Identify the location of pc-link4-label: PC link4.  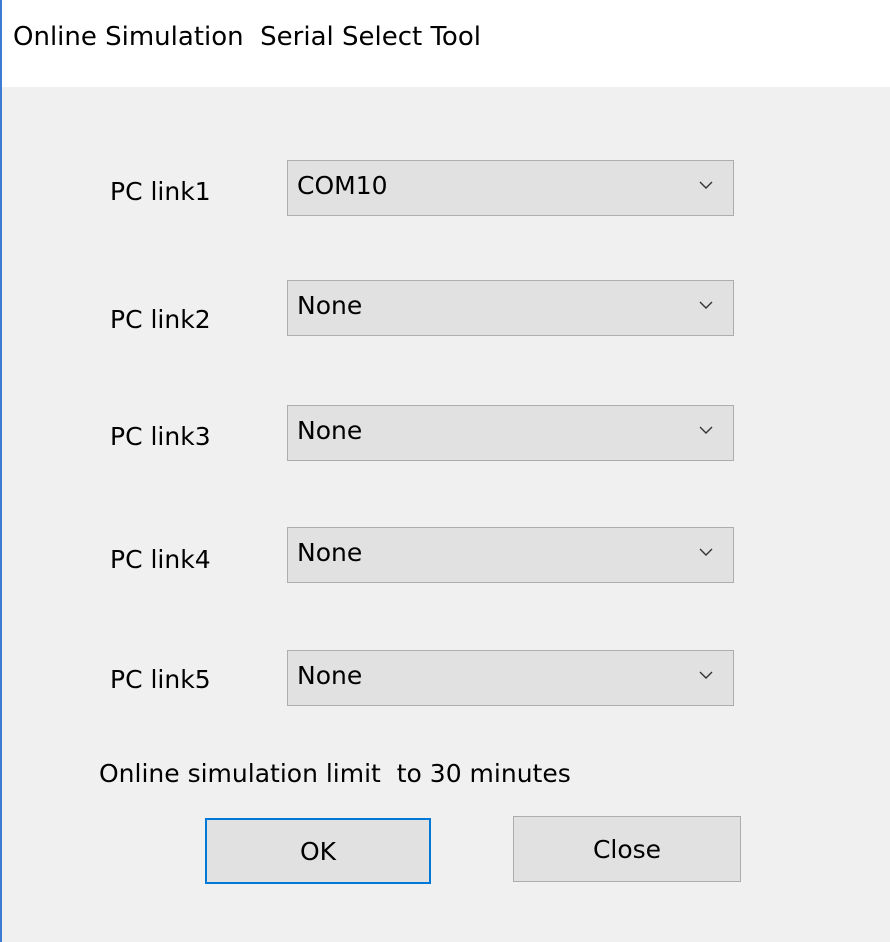
(160, 559).